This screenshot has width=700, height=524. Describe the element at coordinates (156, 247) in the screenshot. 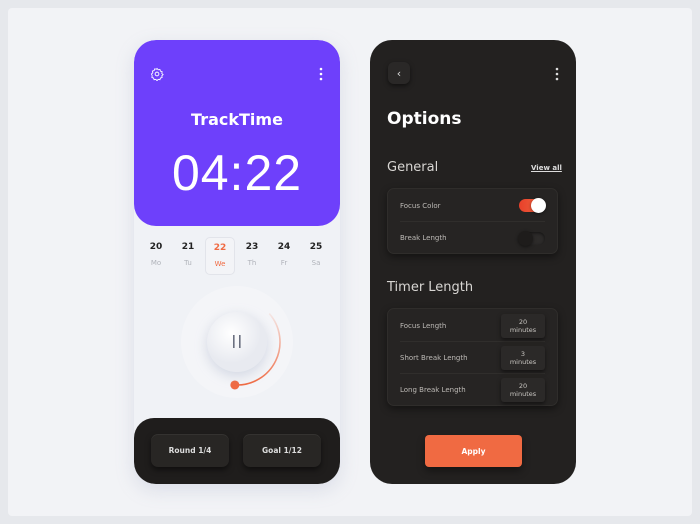

I see `day-number: 20` at that location.